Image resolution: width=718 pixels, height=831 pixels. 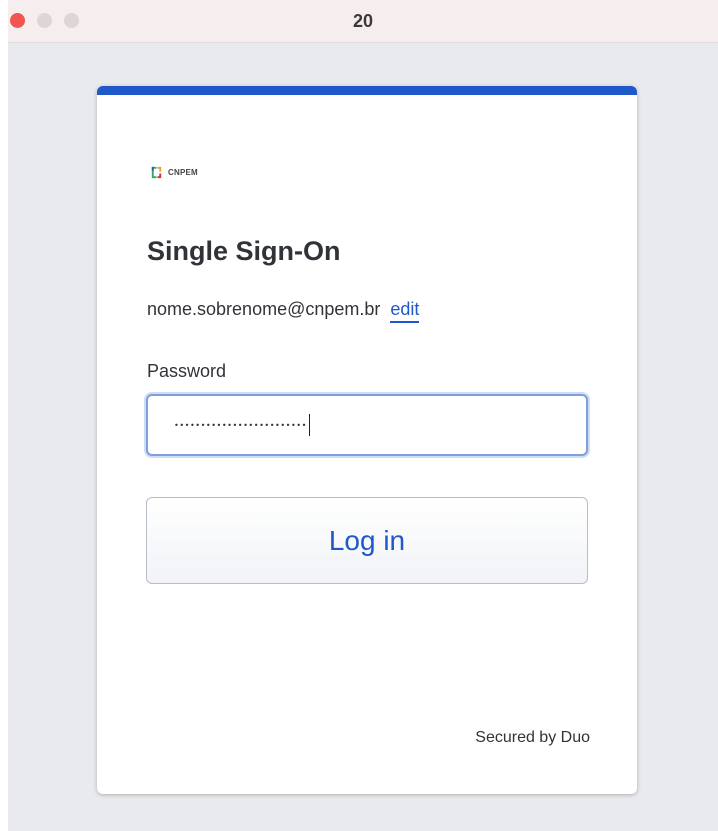 What do you see at coordinates (367, 425) in the screenshot?
I see `password-field: •••••••••••••••••••••••••` at bounding box center [367, 425].